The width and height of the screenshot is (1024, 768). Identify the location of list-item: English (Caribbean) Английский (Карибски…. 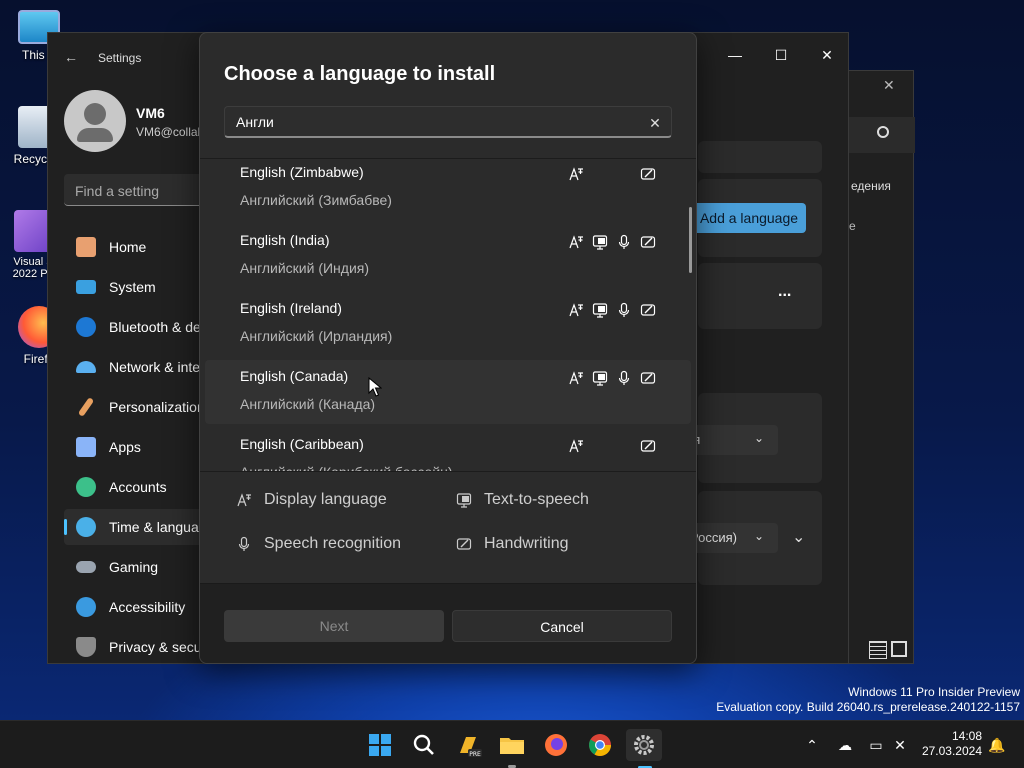
(448, 450).